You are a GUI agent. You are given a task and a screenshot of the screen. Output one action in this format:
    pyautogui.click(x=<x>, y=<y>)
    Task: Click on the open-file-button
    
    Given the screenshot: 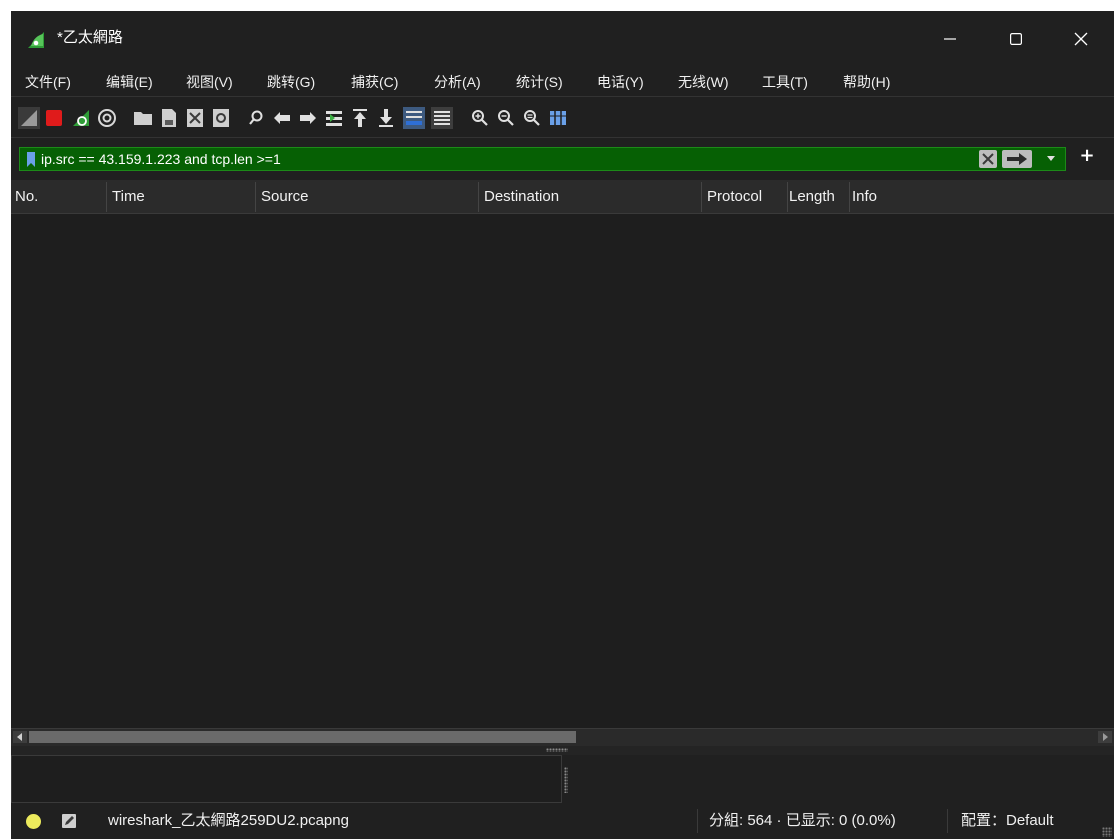 What is the action you would take?
    pyautogui.click(x=143, y=118)
    